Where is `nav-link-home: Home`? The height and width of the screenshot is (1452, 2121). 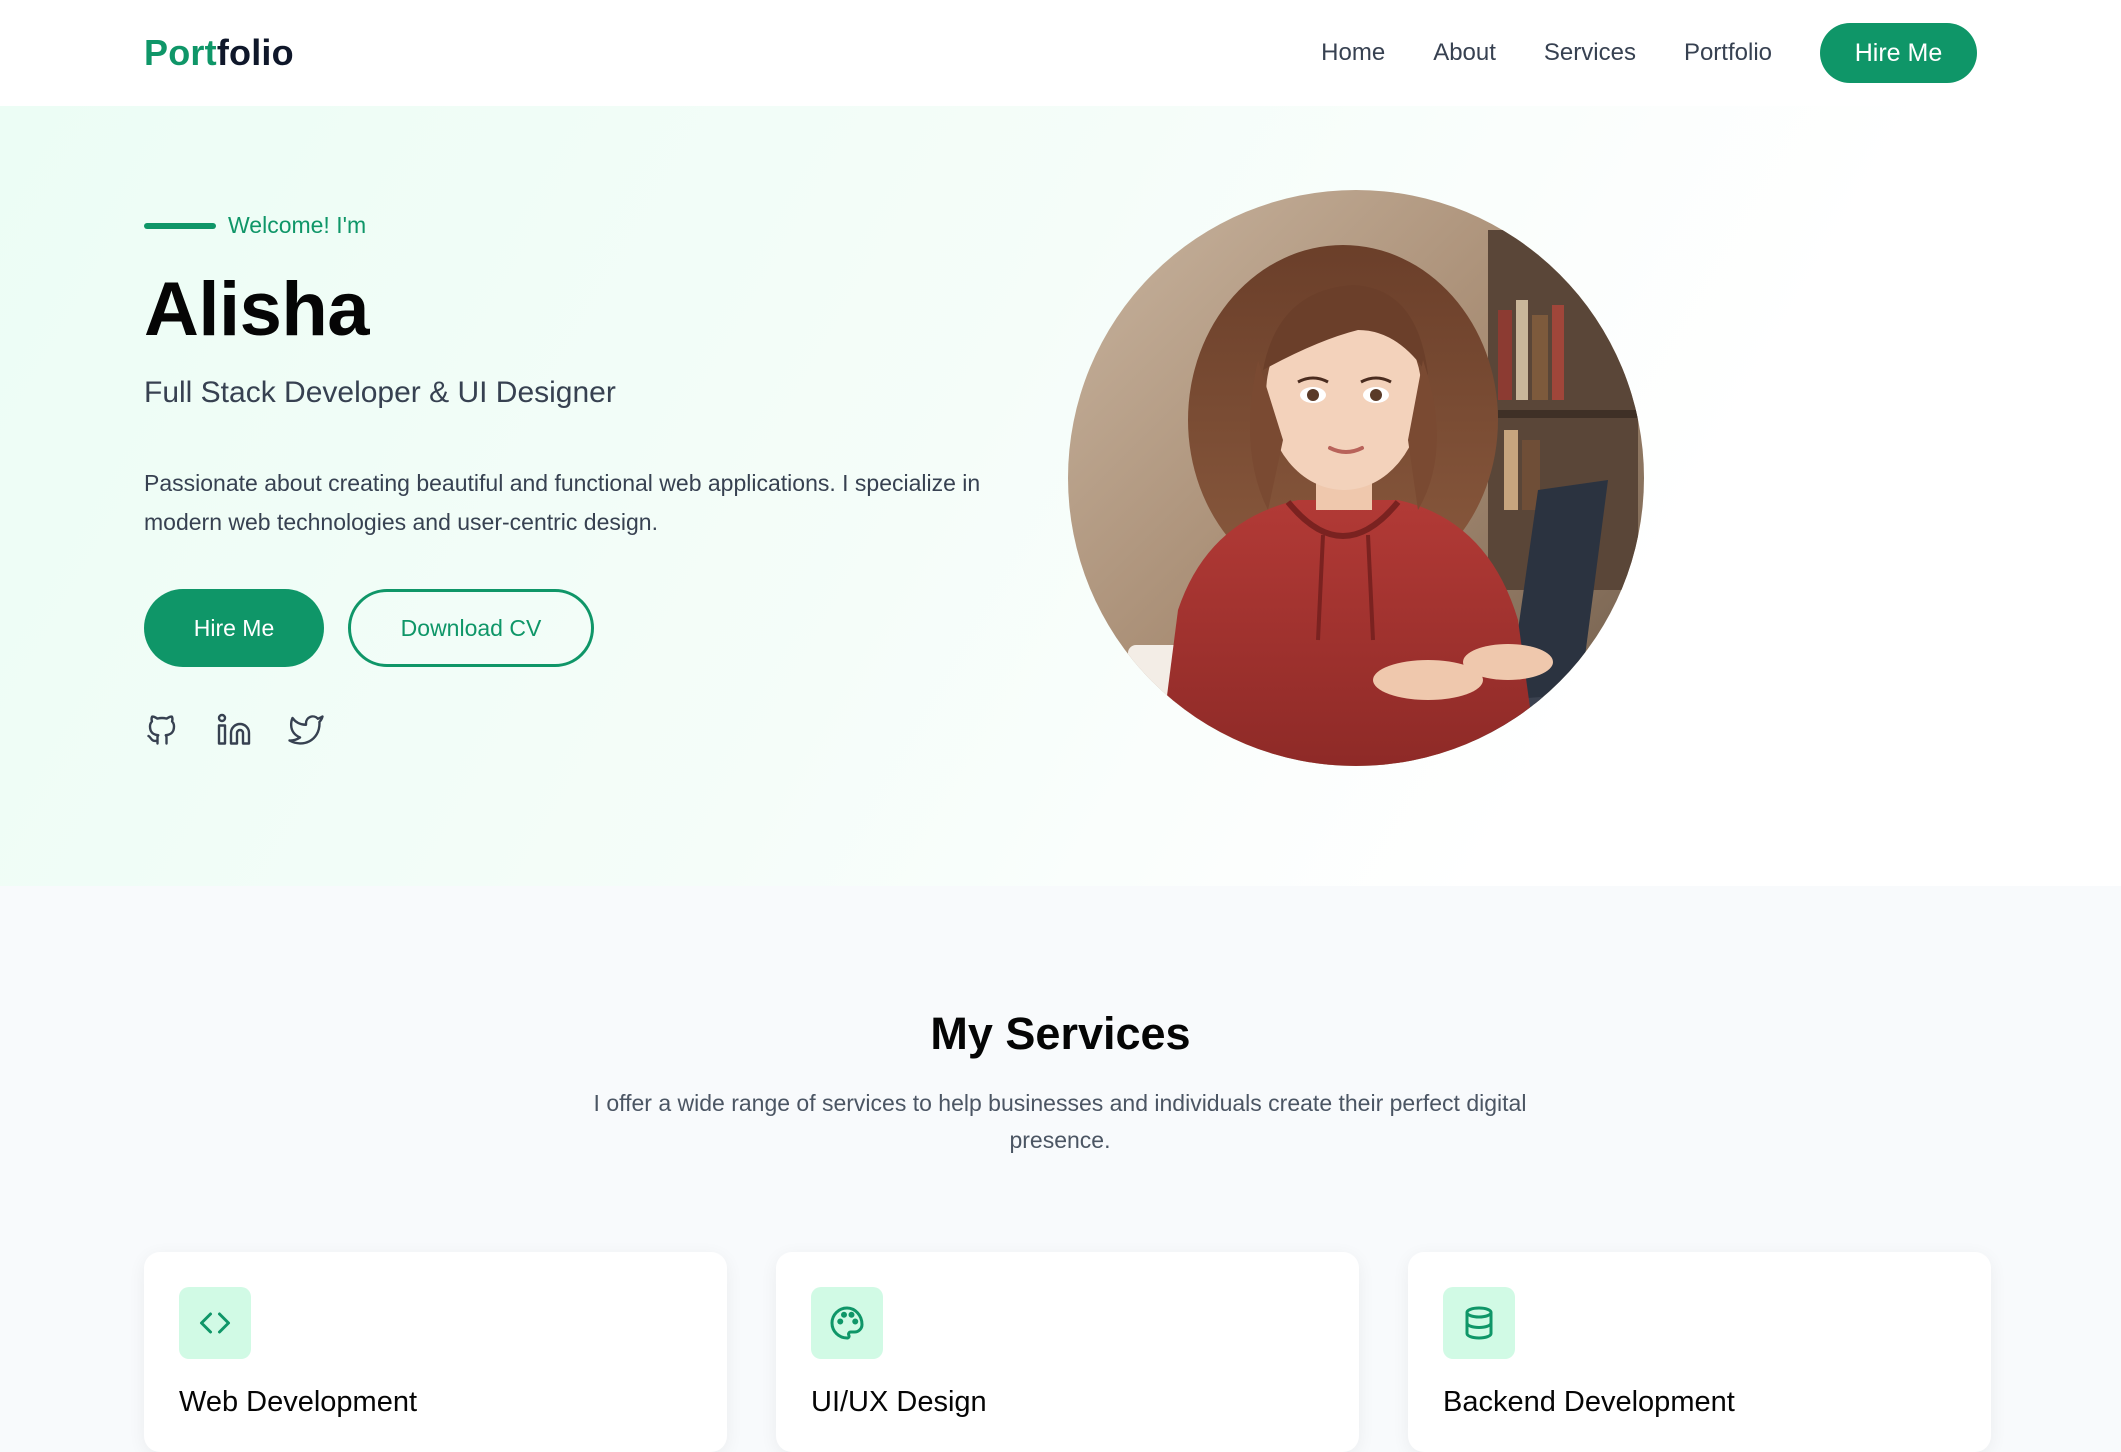
nav-link-home: Home is located at coordinates (1353, 53).